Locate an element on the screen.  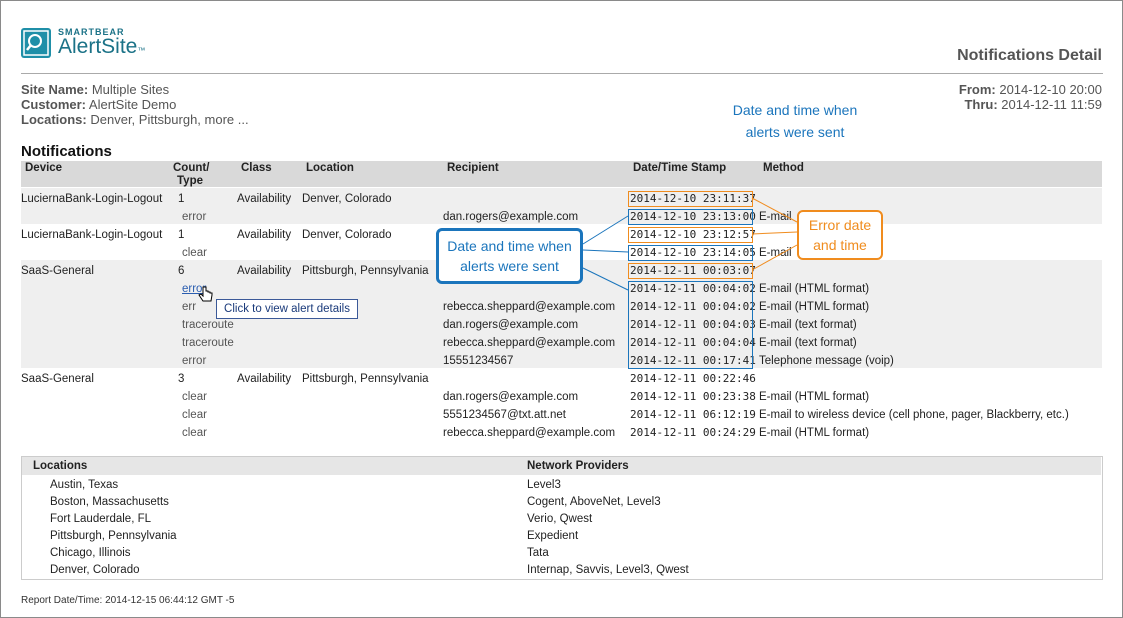
network-providers: Cogent, AboveNet, Level3 is located at coordinates (594, 502).